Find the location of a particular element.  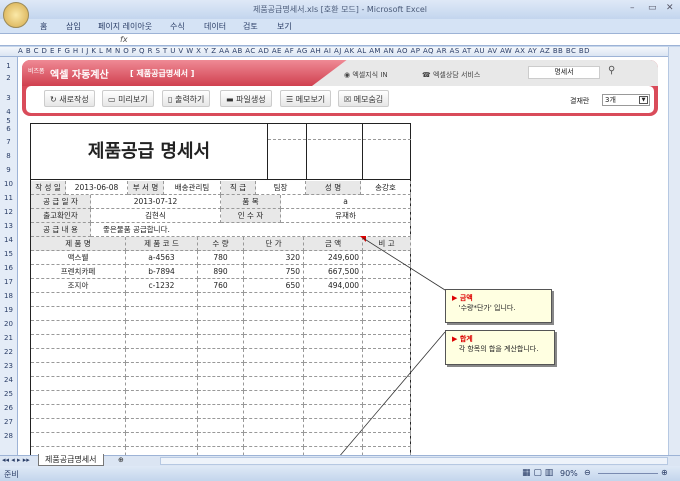

zoom-in-icon: ⊕ is located at coordinates (664, 472).